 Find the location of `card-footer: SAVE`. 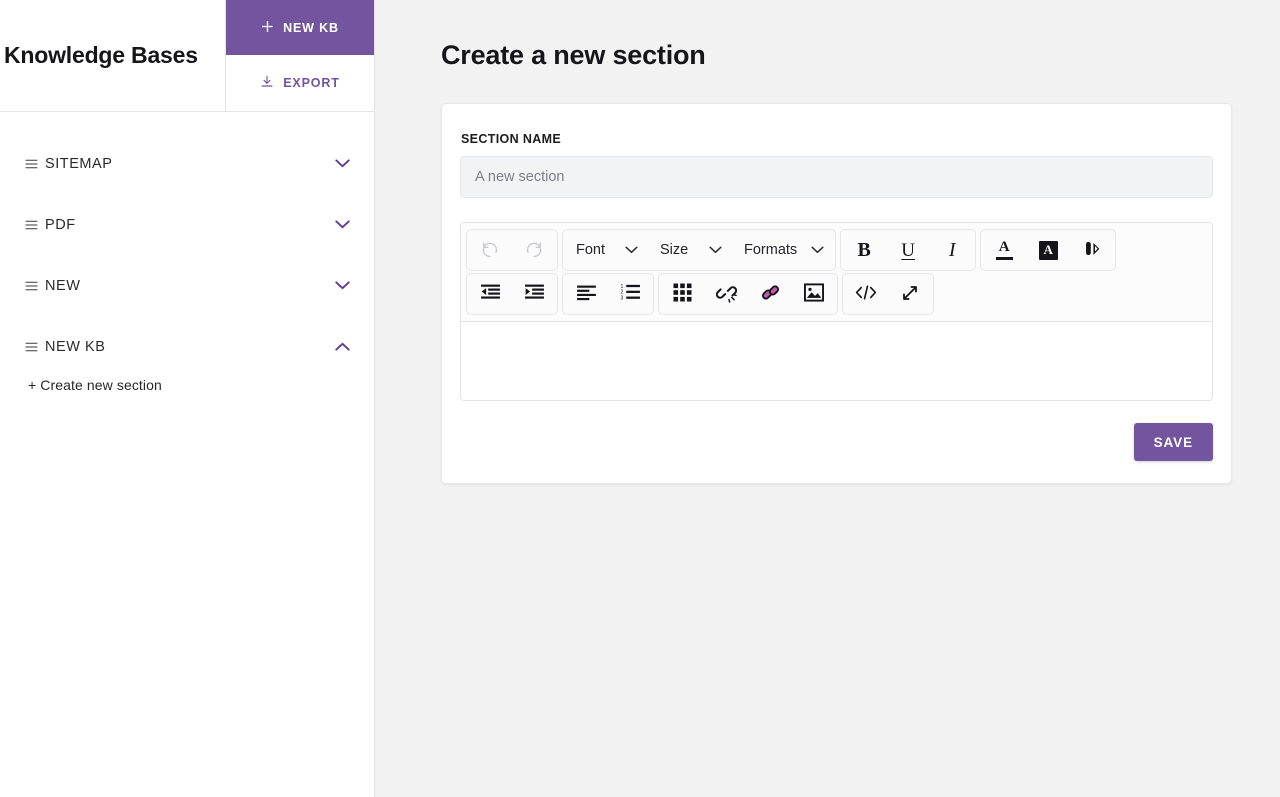

card-footer: SAVE is located at coordinates (836, 431).